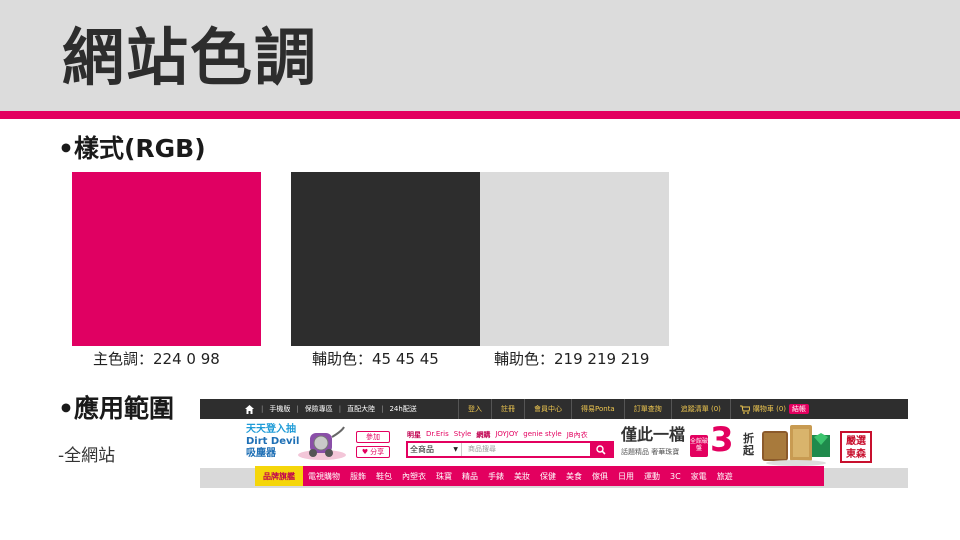 The width and height of the screenshot is (960, 540). What do you see at coordinates (577, 435) in the screenshot?
I see `hot-link: JB內衣` at bounding box center [577, 435].